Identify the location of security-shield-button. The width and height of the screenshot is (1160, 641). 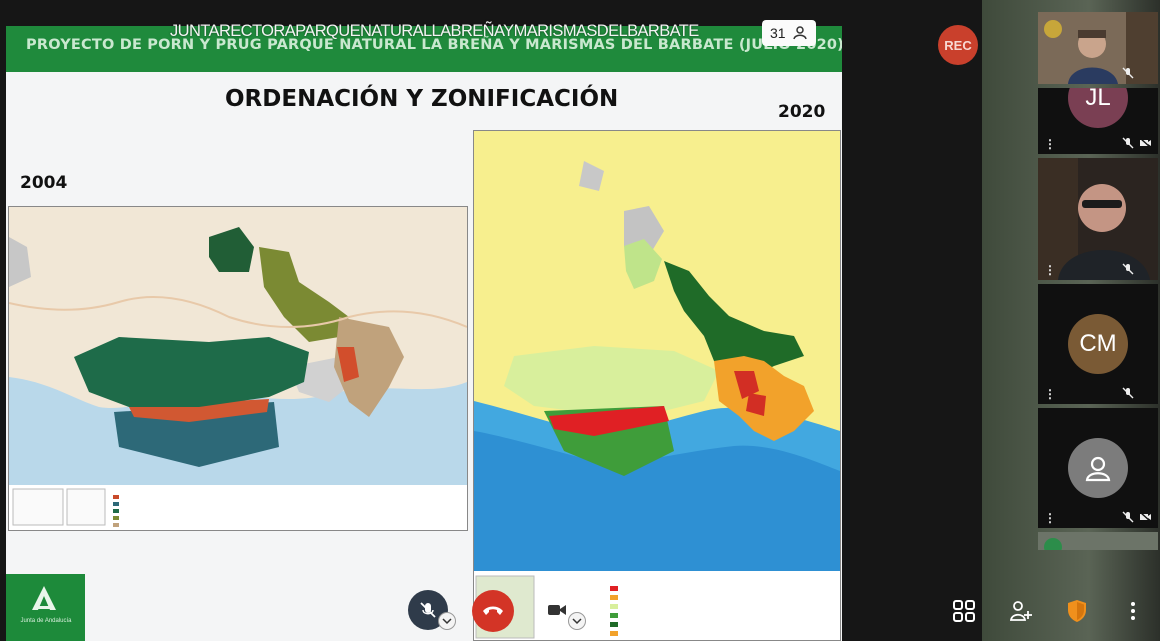
(1077, 611).